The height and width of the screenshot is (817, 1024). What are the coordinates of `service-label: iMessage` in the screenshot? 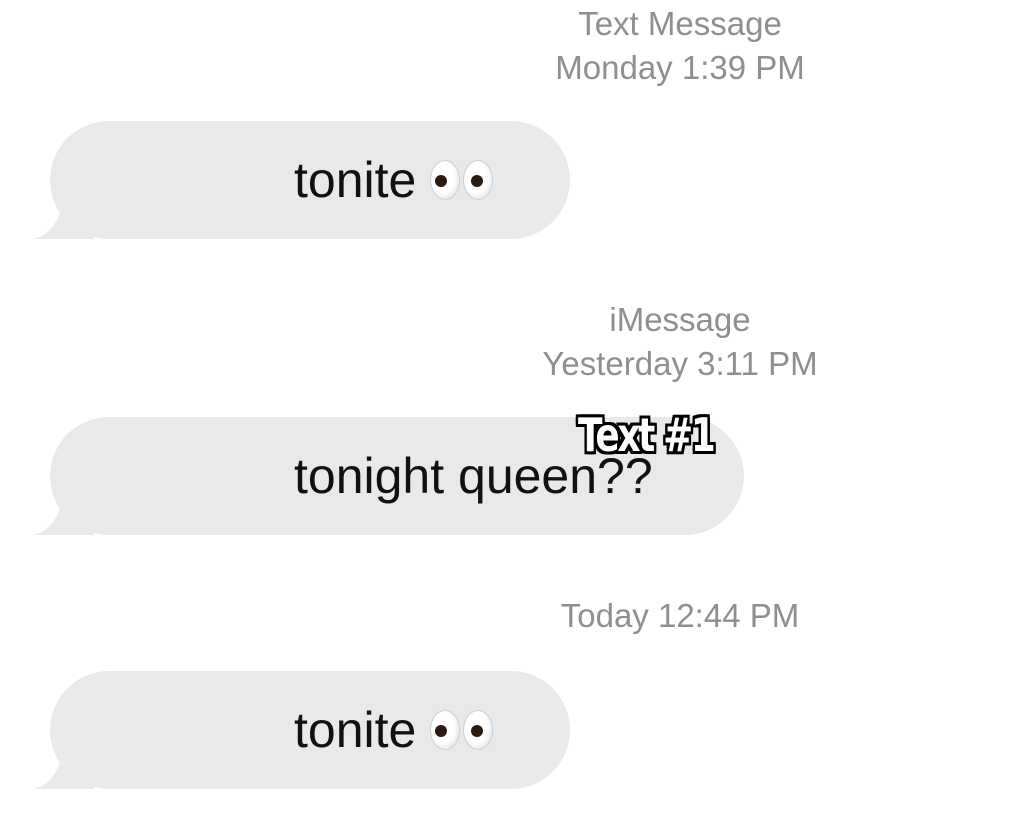 It's located at (680, 319).